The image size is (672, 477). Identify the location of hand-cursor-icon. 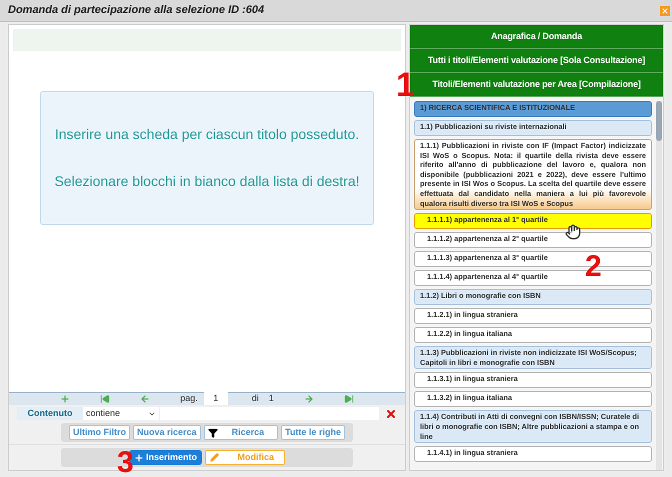
(573, 232).